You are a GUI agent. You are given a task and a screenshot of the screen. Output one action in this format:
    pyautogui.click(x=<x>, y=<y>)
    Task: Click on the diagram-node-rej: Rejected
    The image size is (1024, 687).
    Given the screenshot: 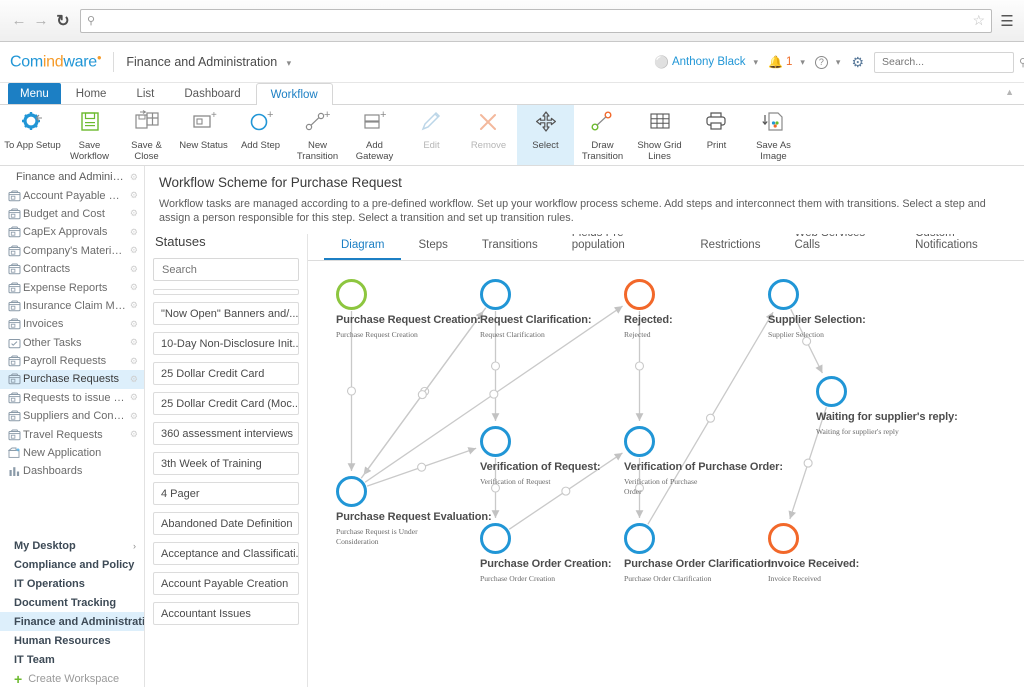 What is the action you would take?
    pyautogui.click(x=648, y=309)
    